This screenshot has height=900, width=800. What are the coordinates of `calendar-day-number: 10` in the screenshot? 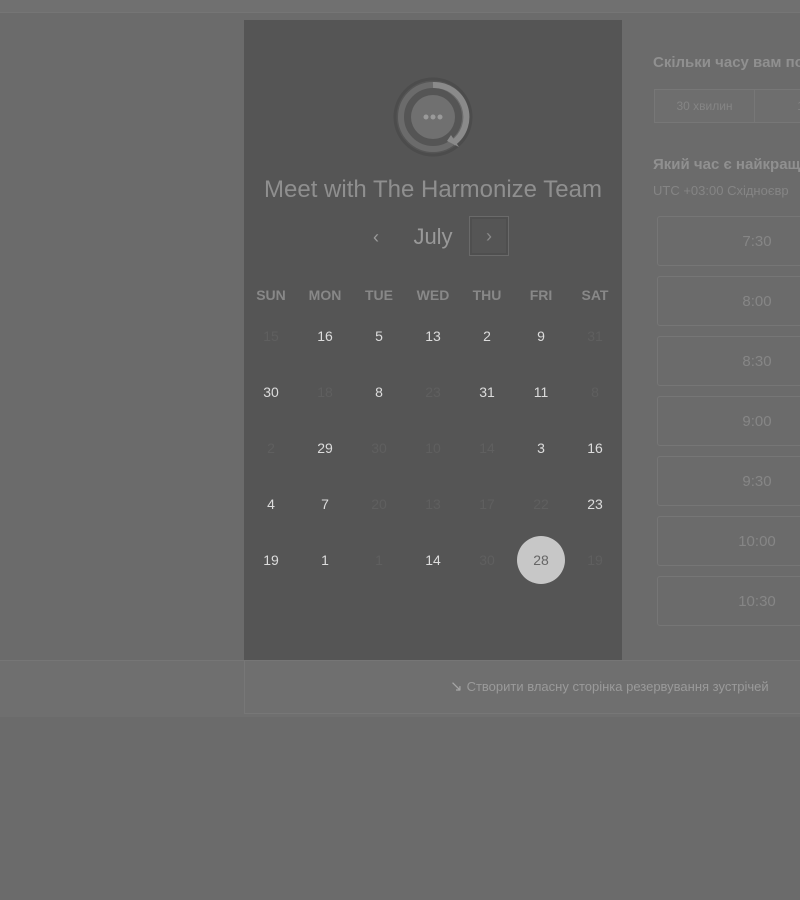 It's located at (433, 448).